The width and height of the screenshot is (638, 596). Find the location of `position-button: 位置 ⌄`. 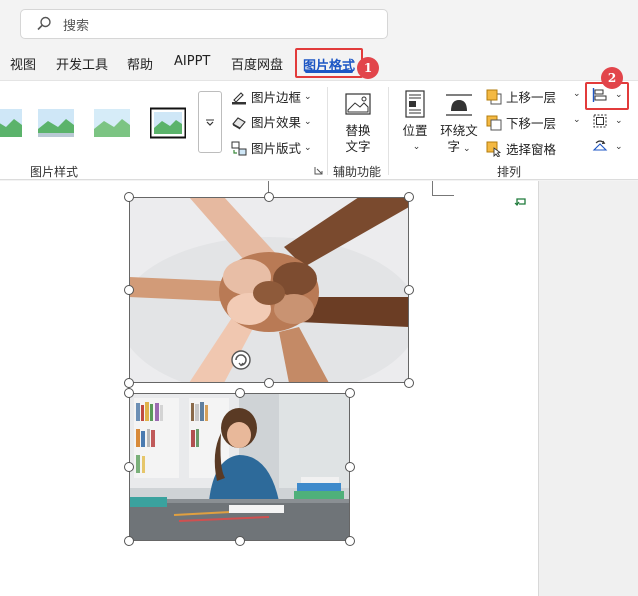

position-button: 位置 ⌄ is located at coordinates (415, 122).